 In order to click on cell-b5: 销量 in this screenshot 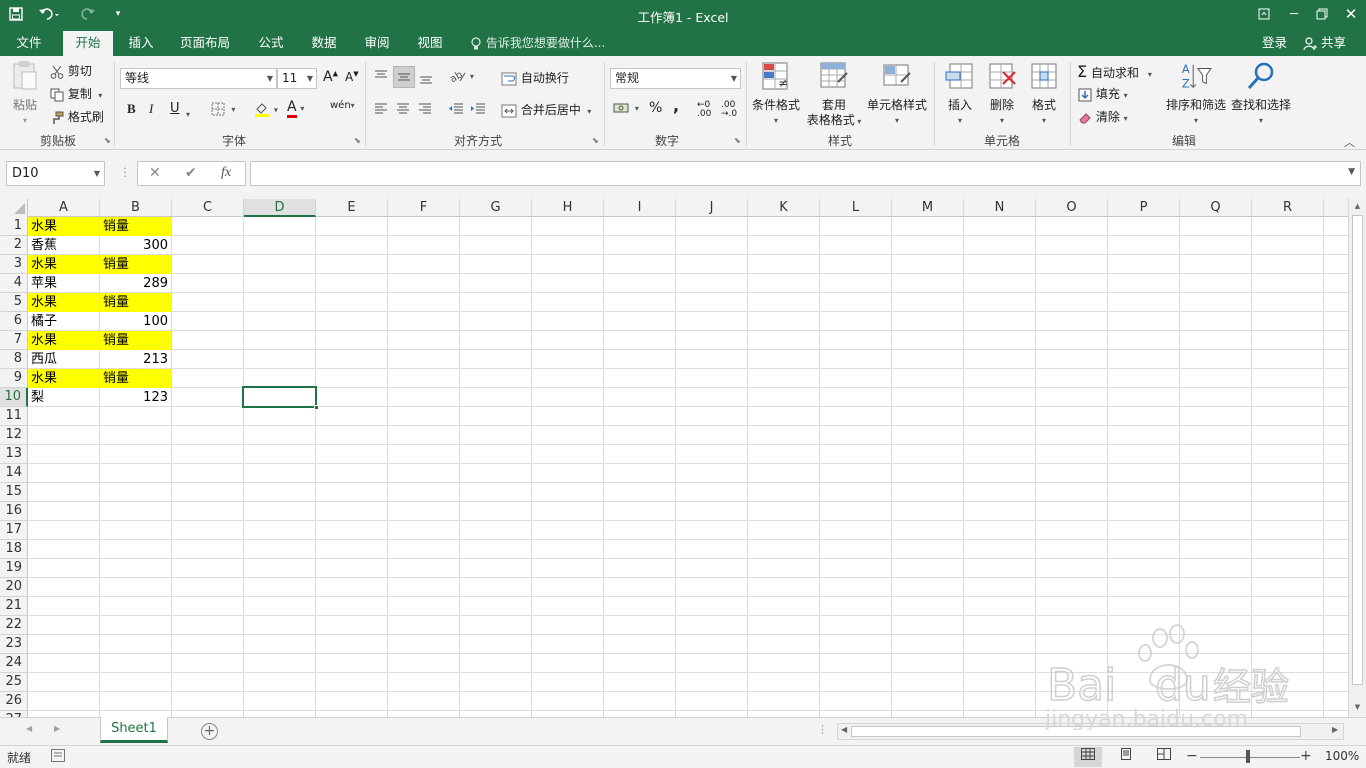, I will do `click(135, 302)`.